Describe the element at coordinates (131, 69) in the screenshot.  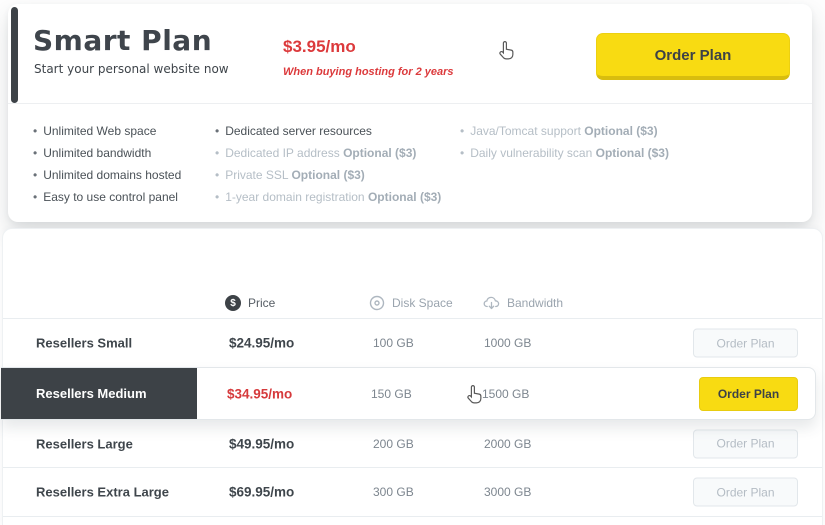
I see `plan-subtitle: Start your personal website now` at that location.